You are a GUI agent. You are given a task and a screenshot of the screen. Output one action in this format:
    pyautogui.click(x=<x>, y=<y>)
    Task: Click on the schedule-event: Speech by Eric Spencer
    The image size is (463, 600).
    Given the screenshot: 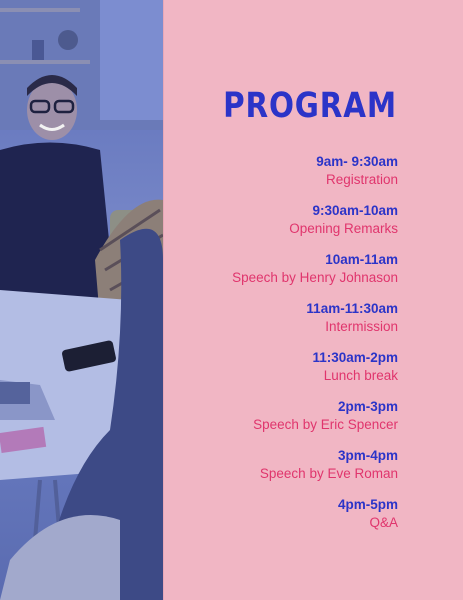 What is the action you would take?
    pyautogui.click(x=325, y=424)
    